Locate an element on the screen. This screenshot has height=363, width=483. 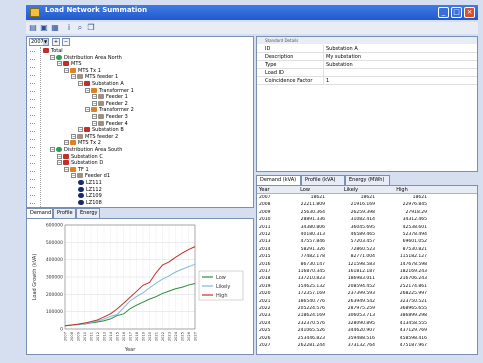
table-row: 2012 40180.313 46589.465 52378.494 is located at coordinates (367, 235).